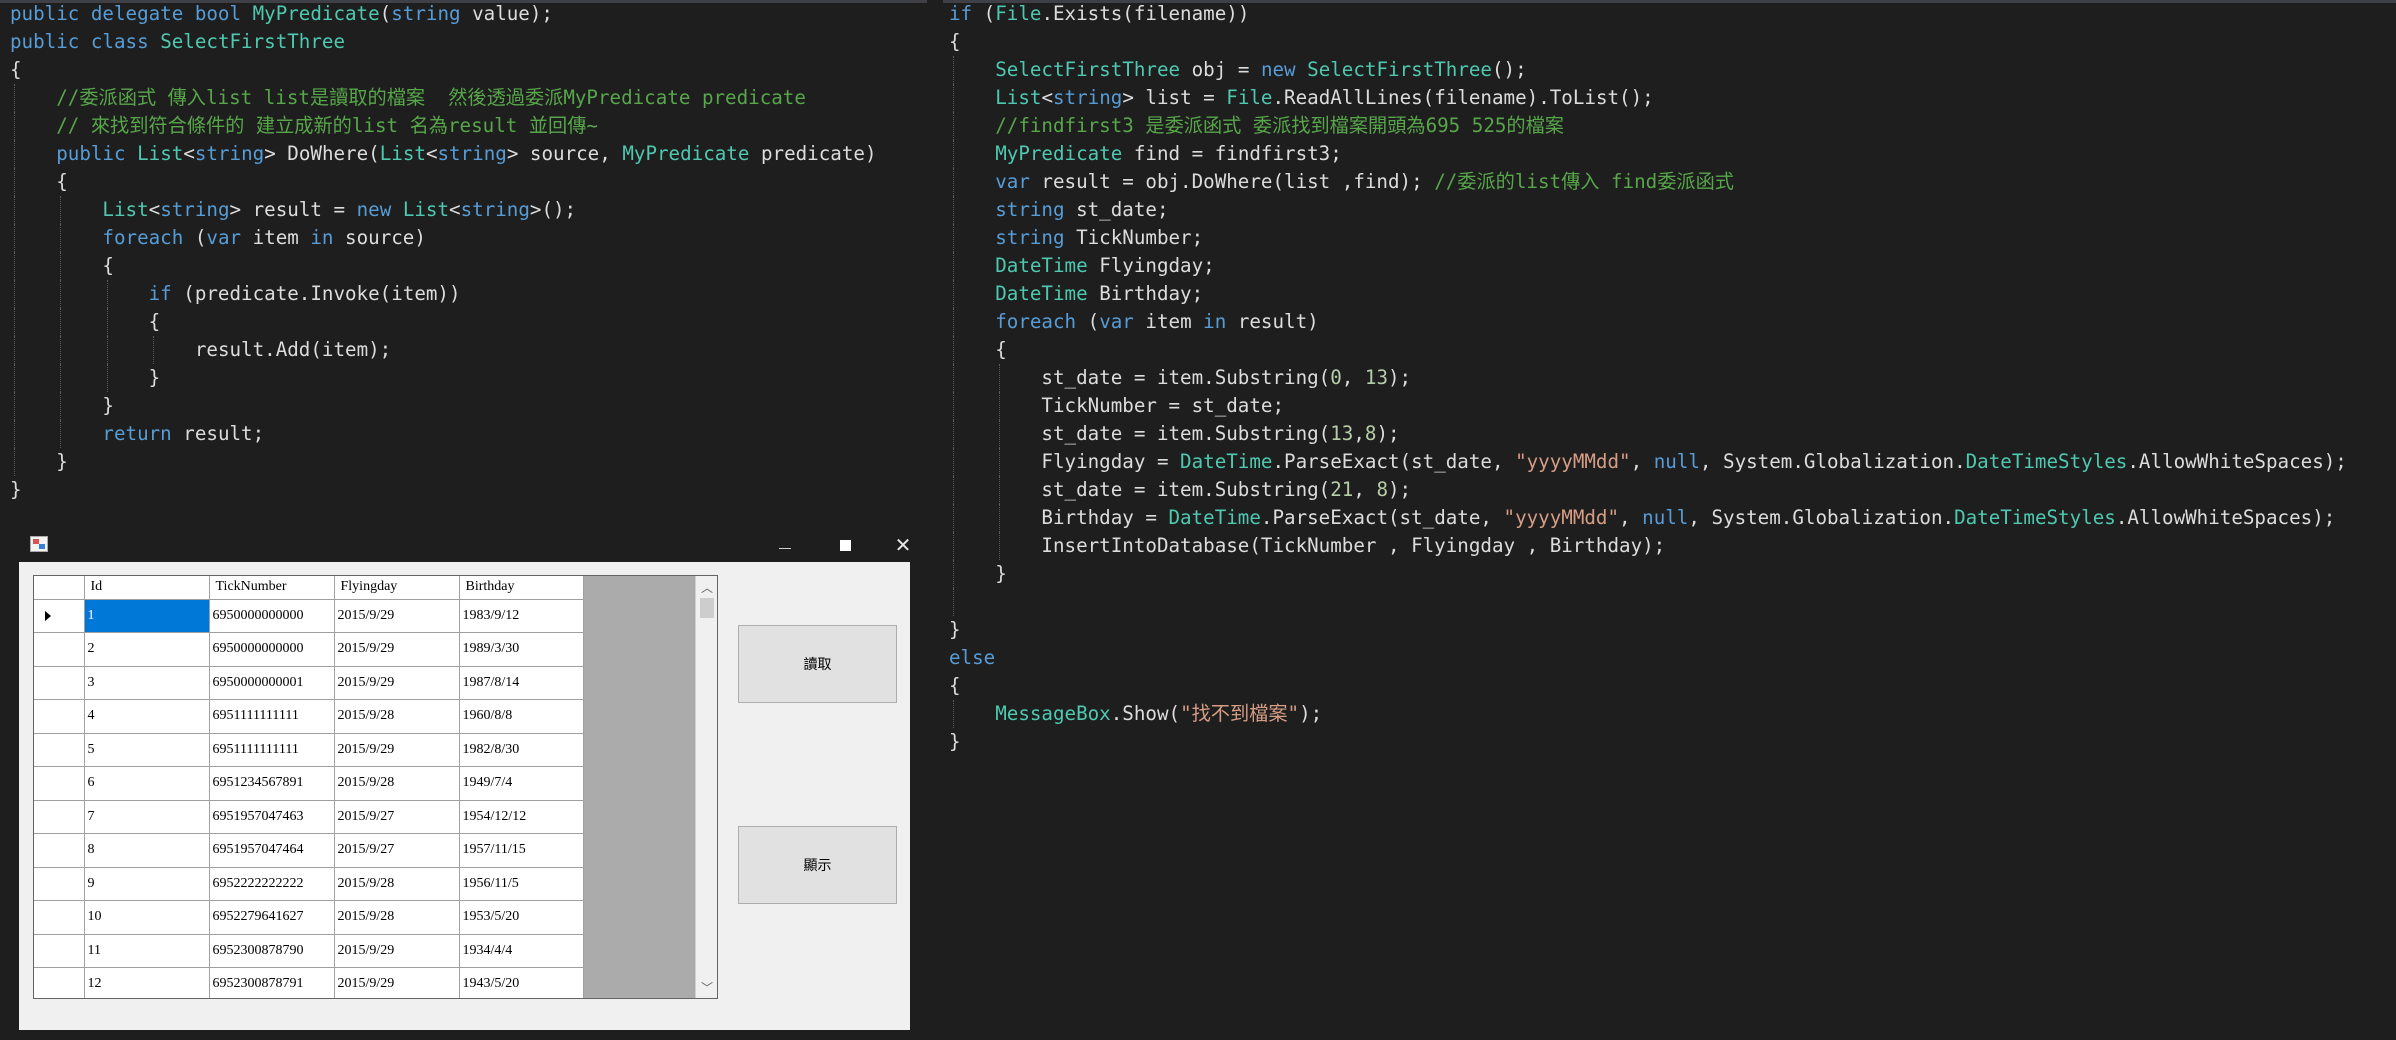 This screenshot has width=2396, height=1040. Describe the element at coordinates (521, 951) in the screenshot. I see `cell-birthday: 1934/4/4` at that location.